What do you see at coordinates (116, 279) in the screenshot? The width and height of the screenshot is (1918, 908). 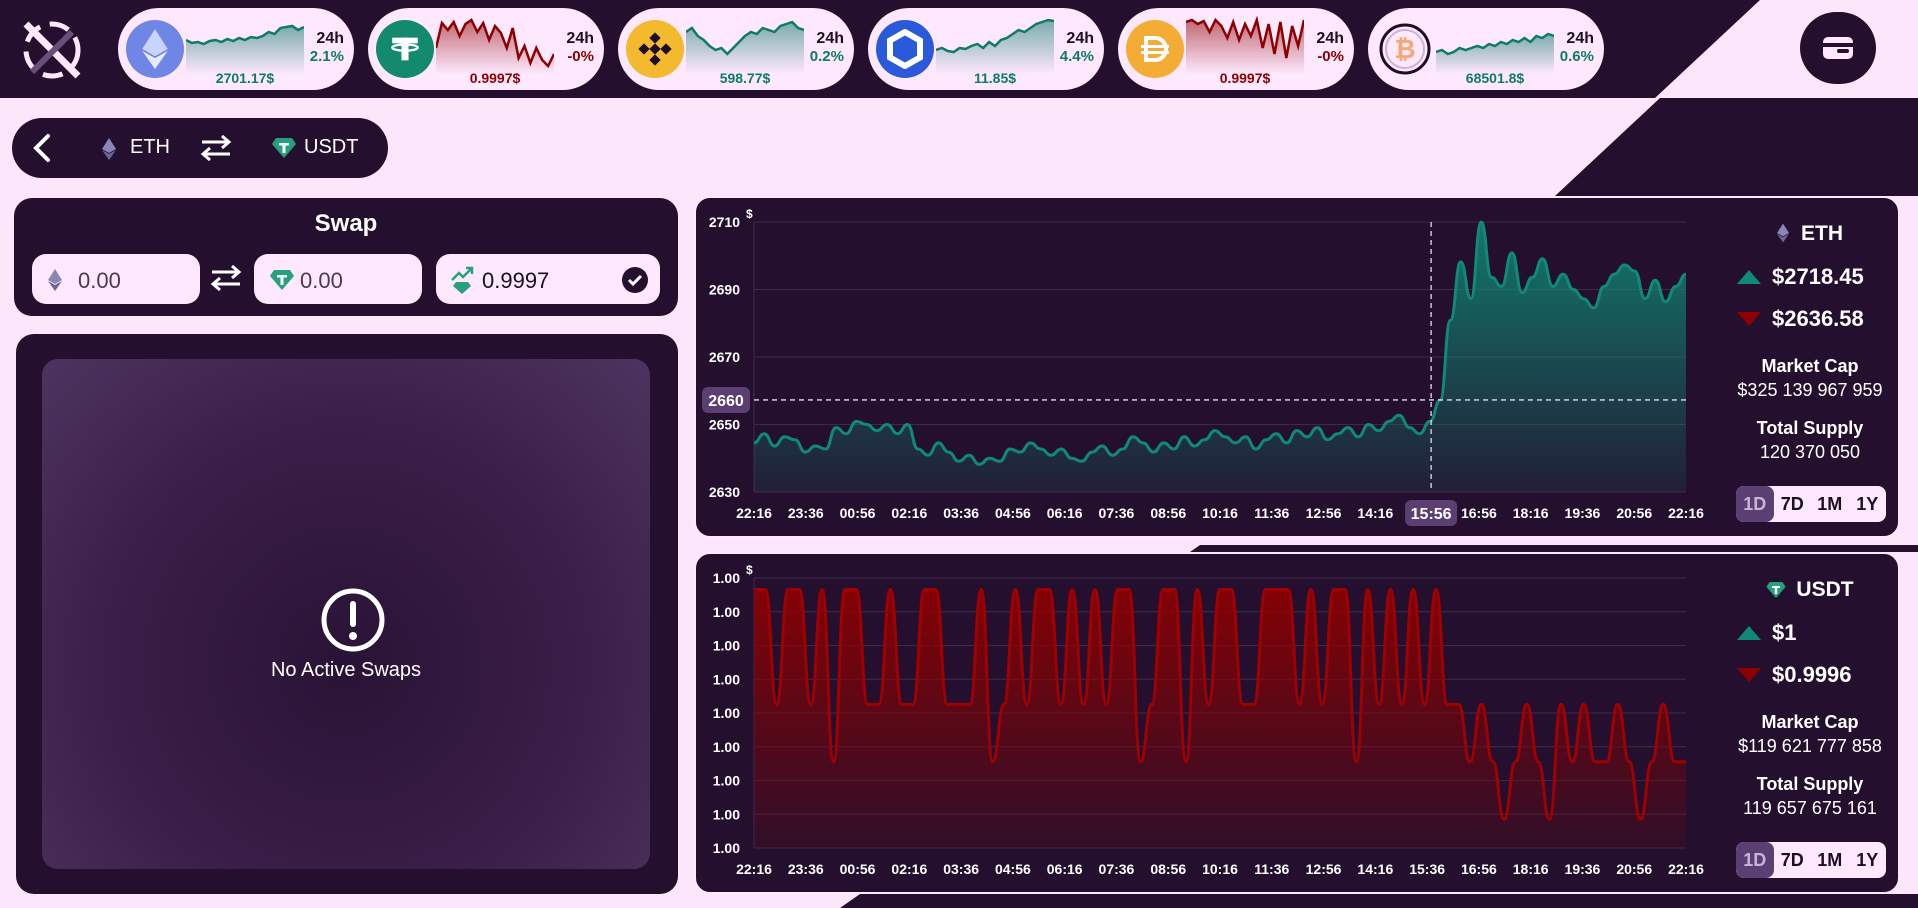 I see `from-amount-input: 0.00` at bounding box center [116, 279].